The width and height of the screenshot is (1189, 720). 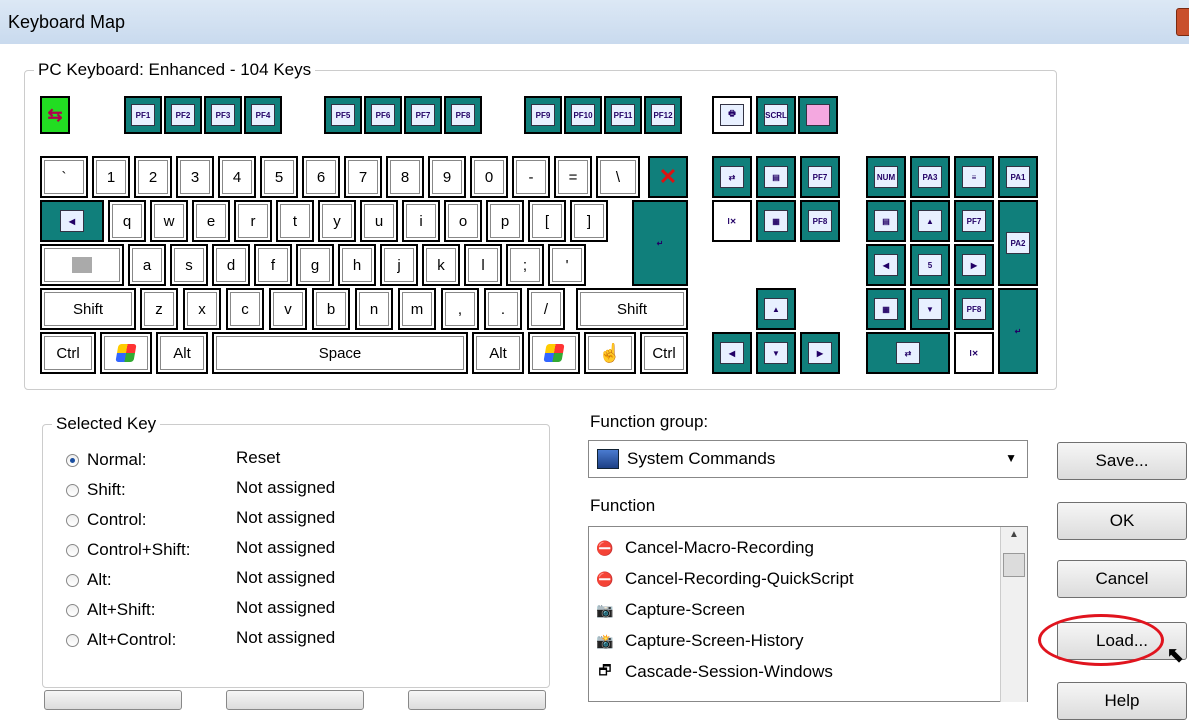 What do you see at coordinates (974, 221) in the screenshot?
I see `keypad-9-key: PF7` at bounding box center [974, 221].